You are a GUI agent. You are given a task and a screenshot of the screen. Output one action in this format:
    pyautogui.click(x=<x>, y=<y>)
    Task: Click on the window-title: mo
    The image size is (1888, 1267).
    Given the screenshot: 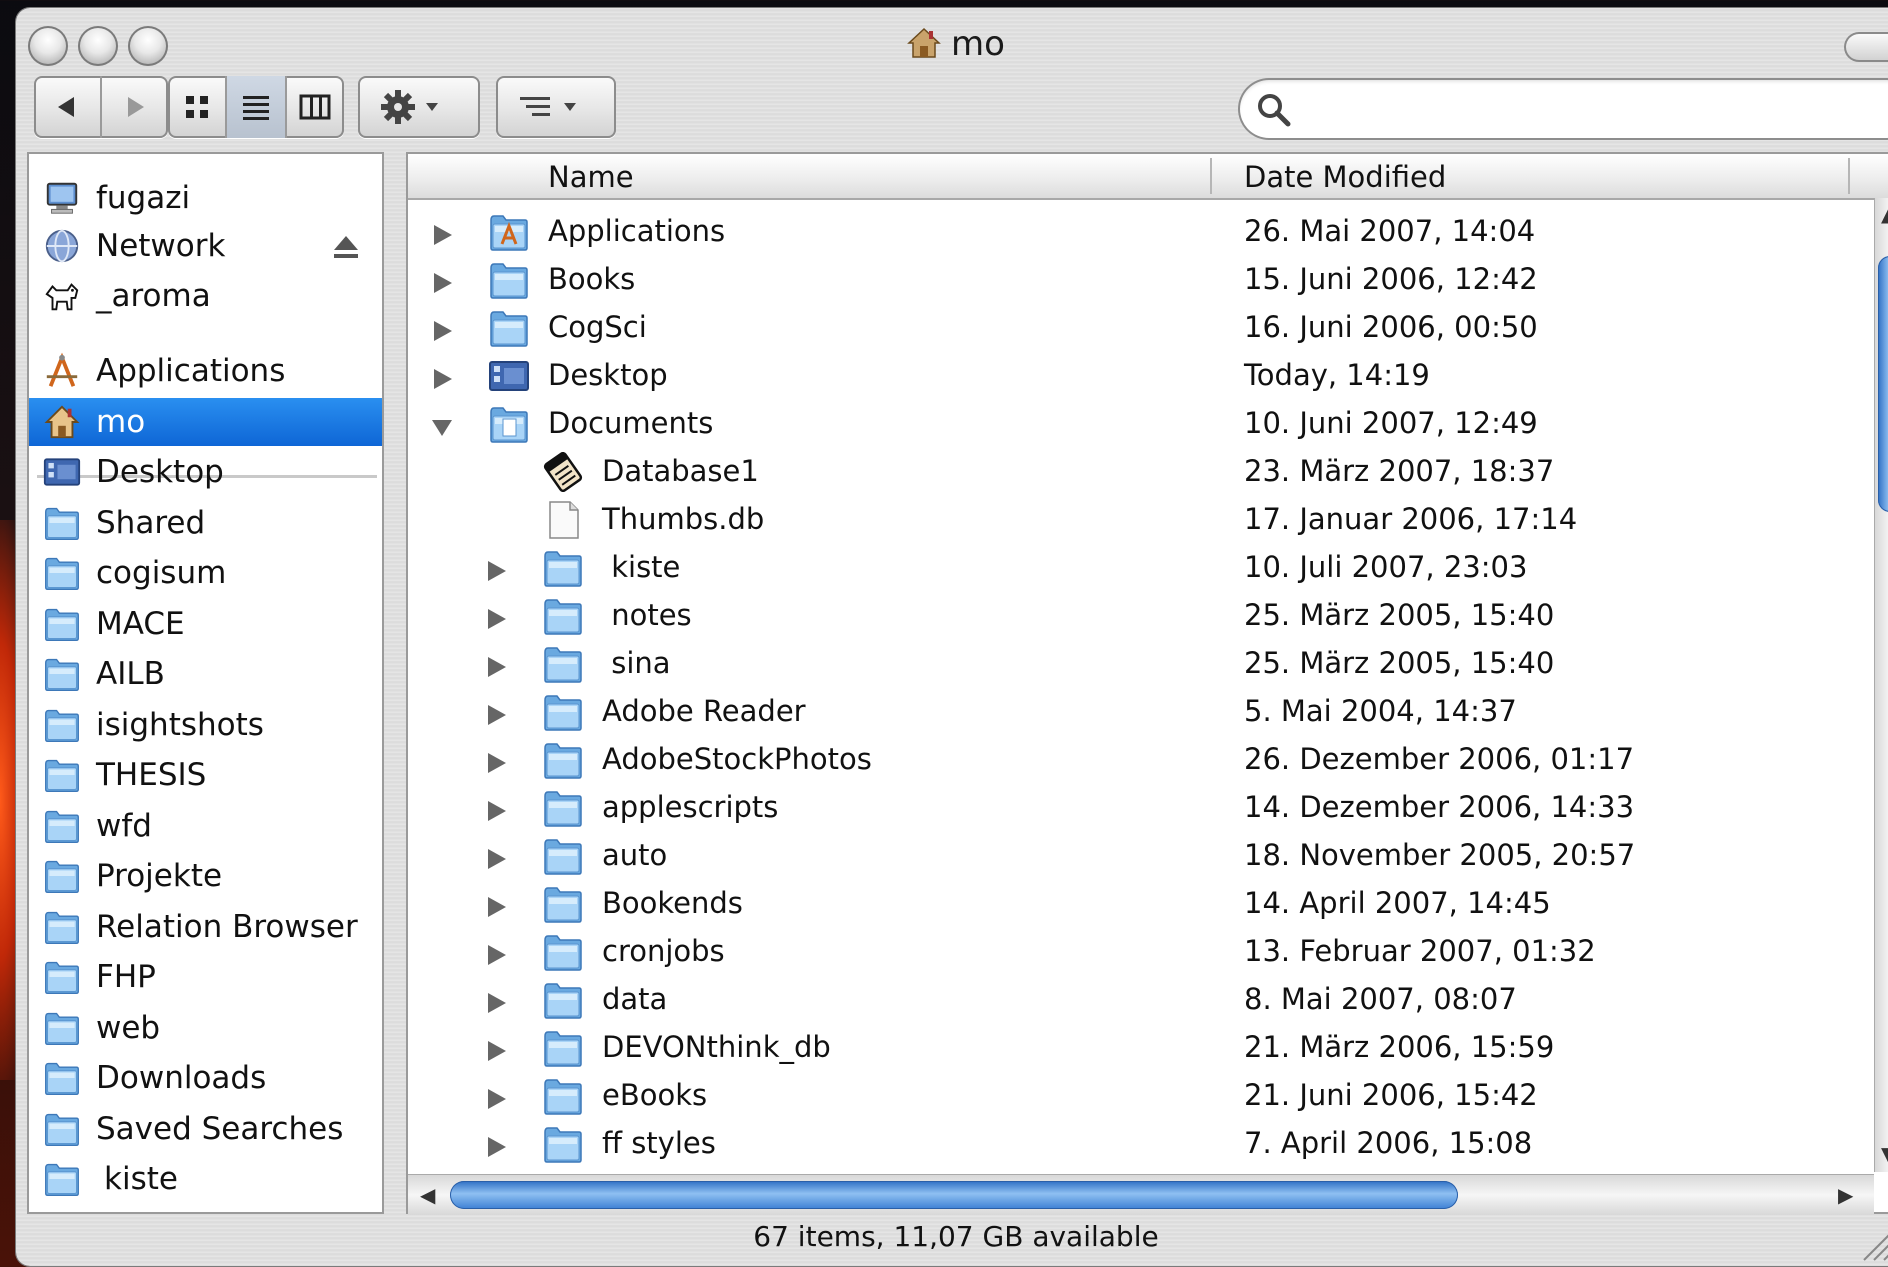 What is the action you would take?
    pyautogui.click(x=978, y=44)
    